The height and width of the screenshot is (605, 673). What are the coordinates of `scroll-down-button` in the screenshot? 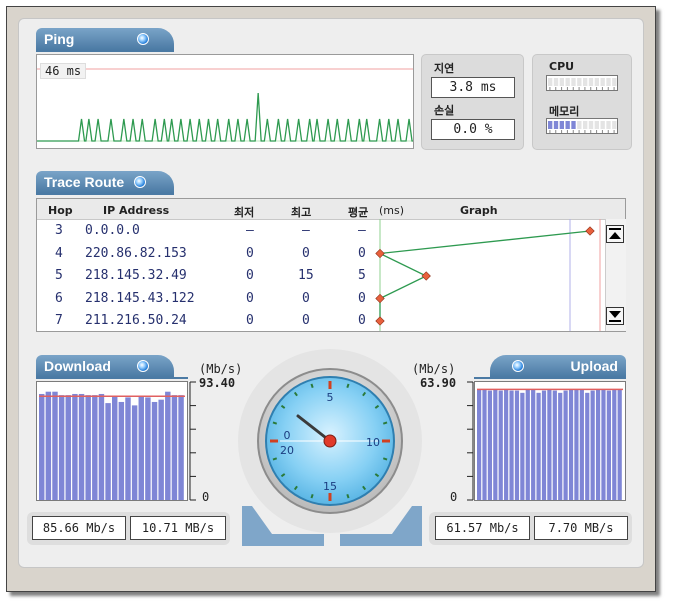 It's located at (615, 316).